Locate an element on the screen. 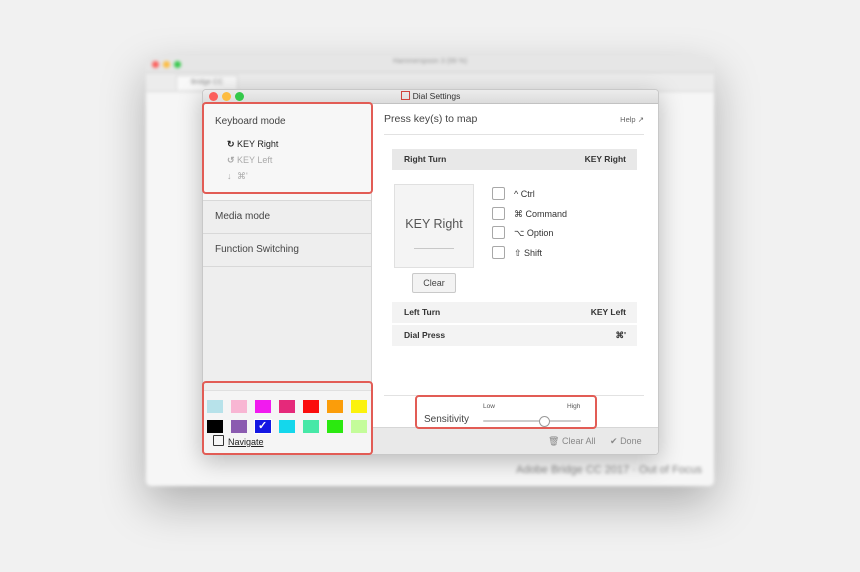  background-bottom-bar: Adobe Bridge CC 2017 · Out of Focus is located at coordinates (430, 471).